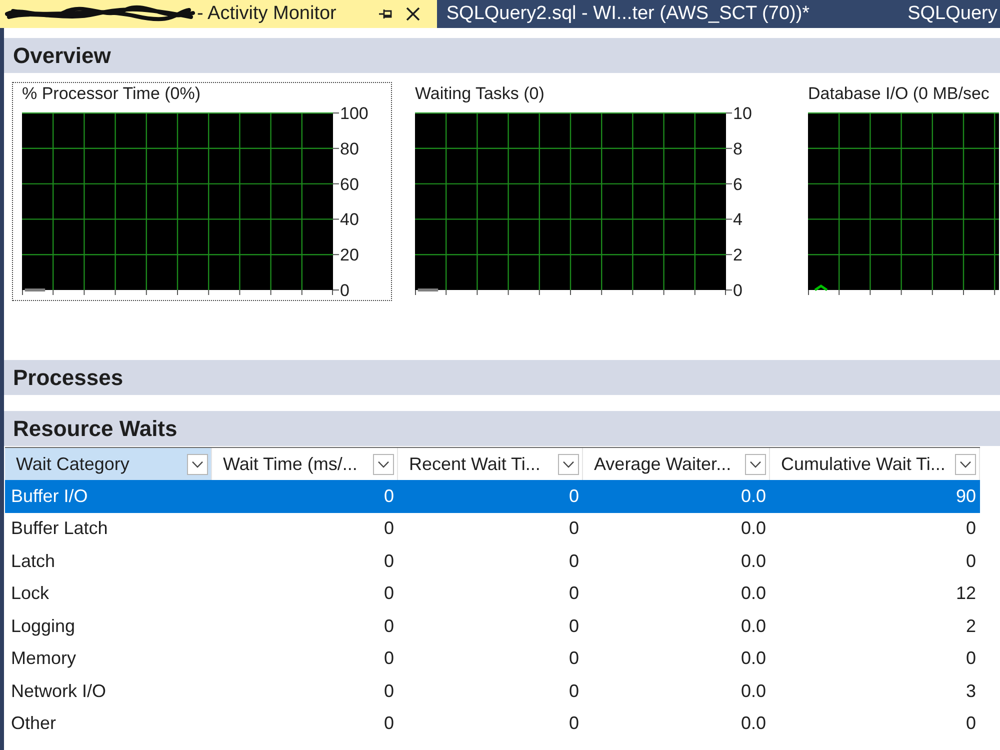  What do you see at coordinates (349, 255) in the screenshot?
I see `axis-tick-label: 20` at bounding box center [349, 255].